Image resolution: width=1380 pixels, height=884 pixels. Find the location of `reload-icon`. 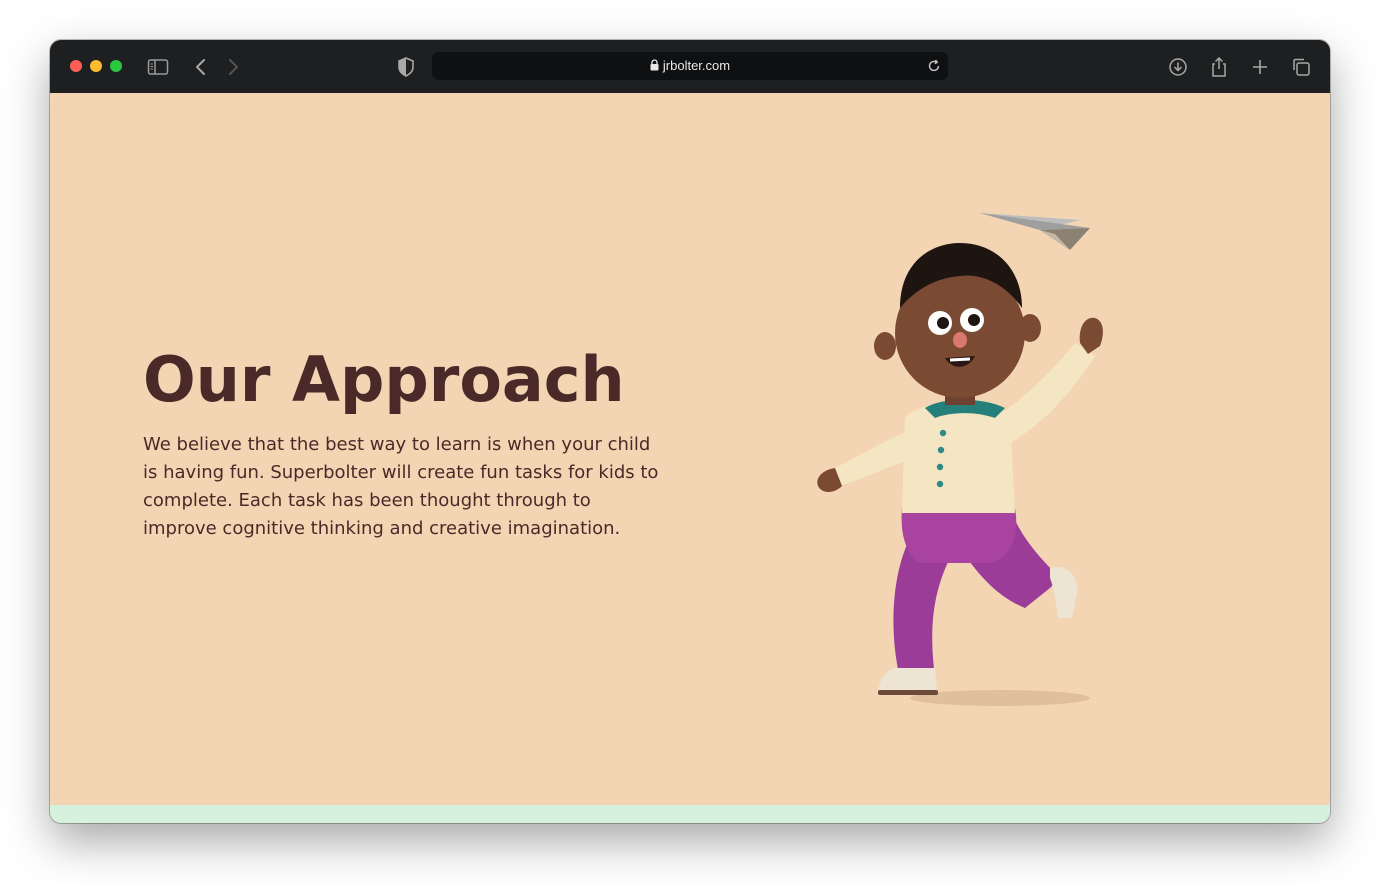

reload-icon is located at coordinates (934, 66).